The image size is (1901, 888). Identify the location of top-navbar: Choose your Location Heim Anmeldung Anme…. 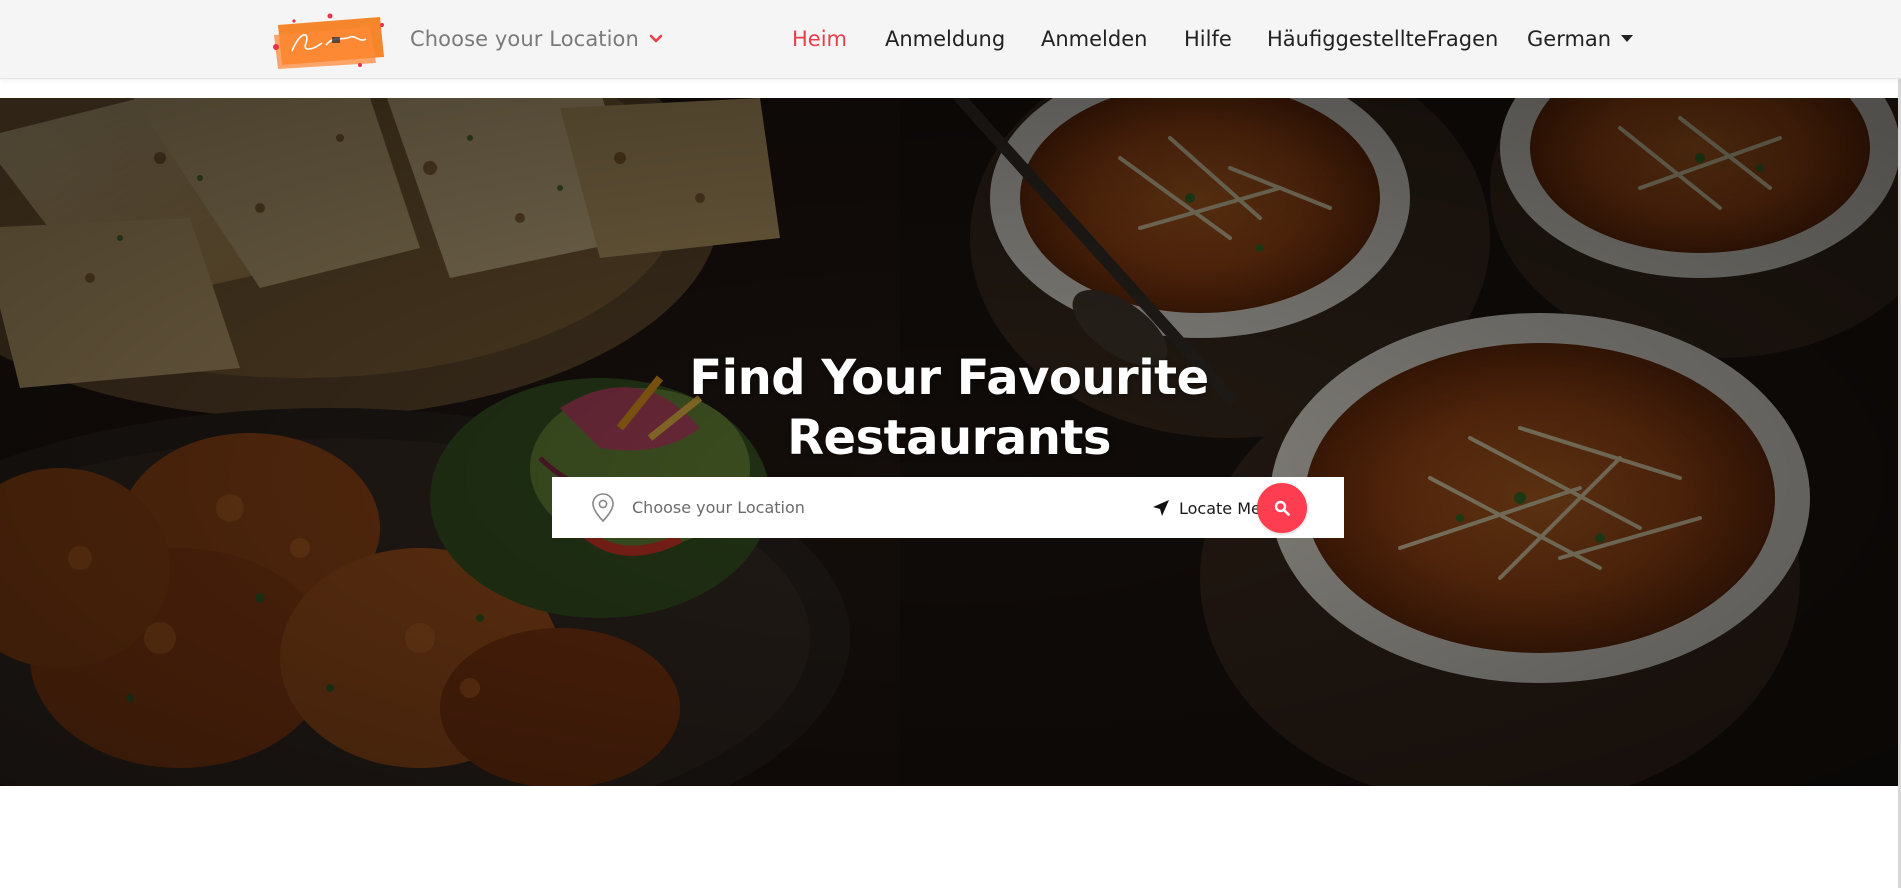
(950, 39).